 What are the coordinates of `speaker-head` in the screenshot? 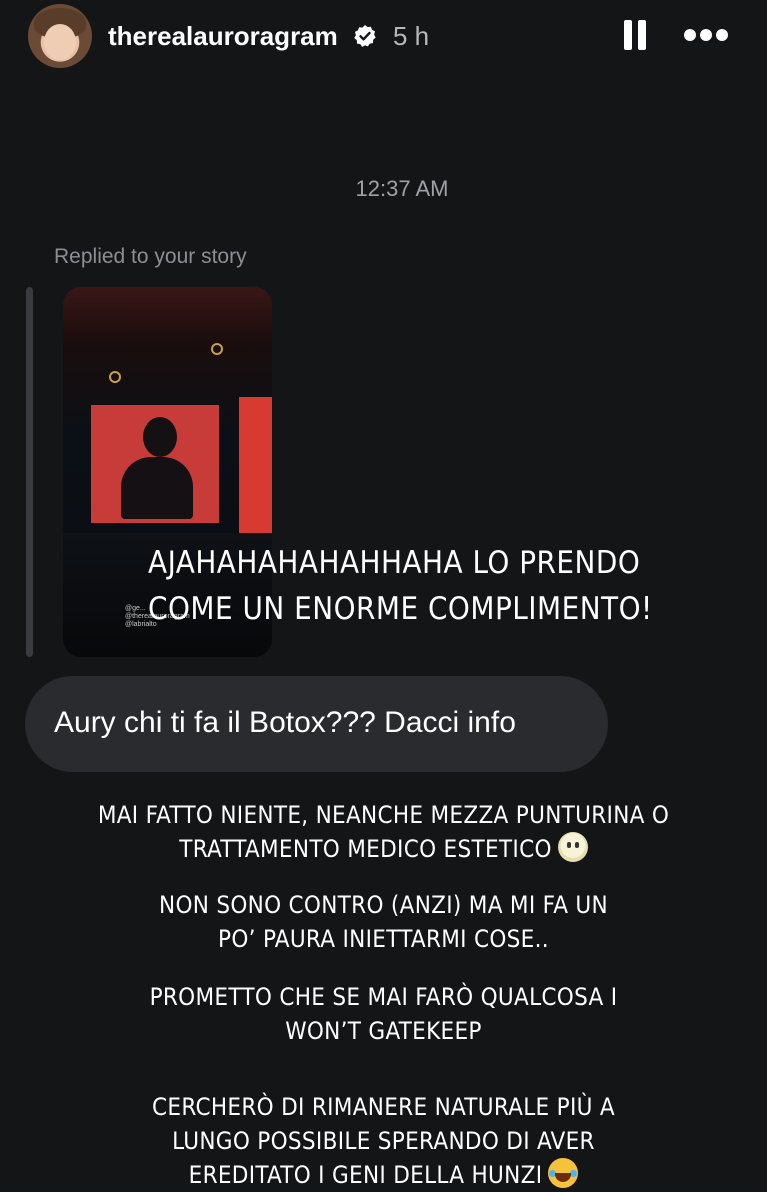 It's located at (160, 437).